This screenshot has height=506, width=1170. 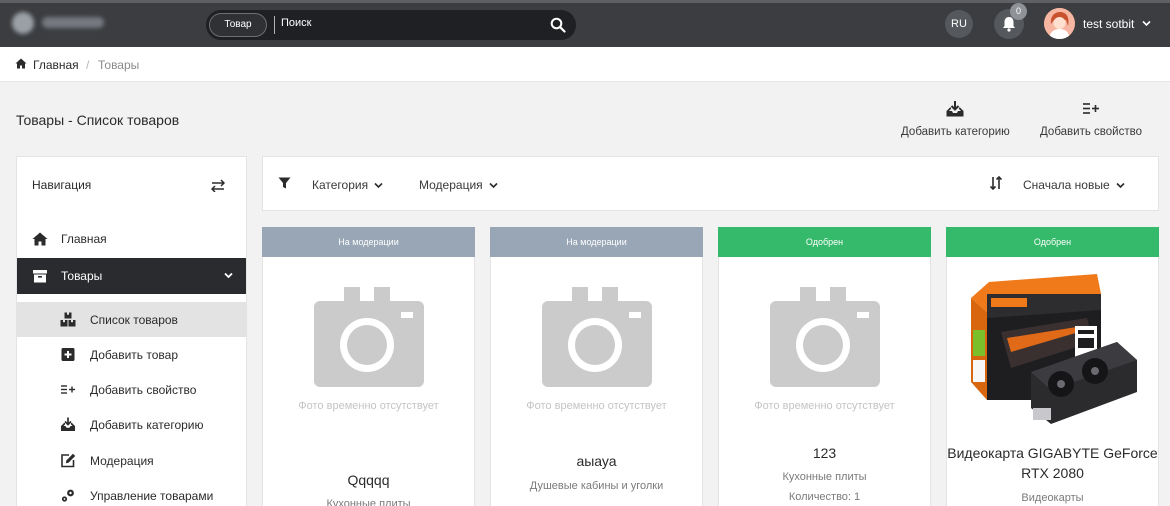 I want to click on user-name: test sotbit, so click(x=1108, y=24).